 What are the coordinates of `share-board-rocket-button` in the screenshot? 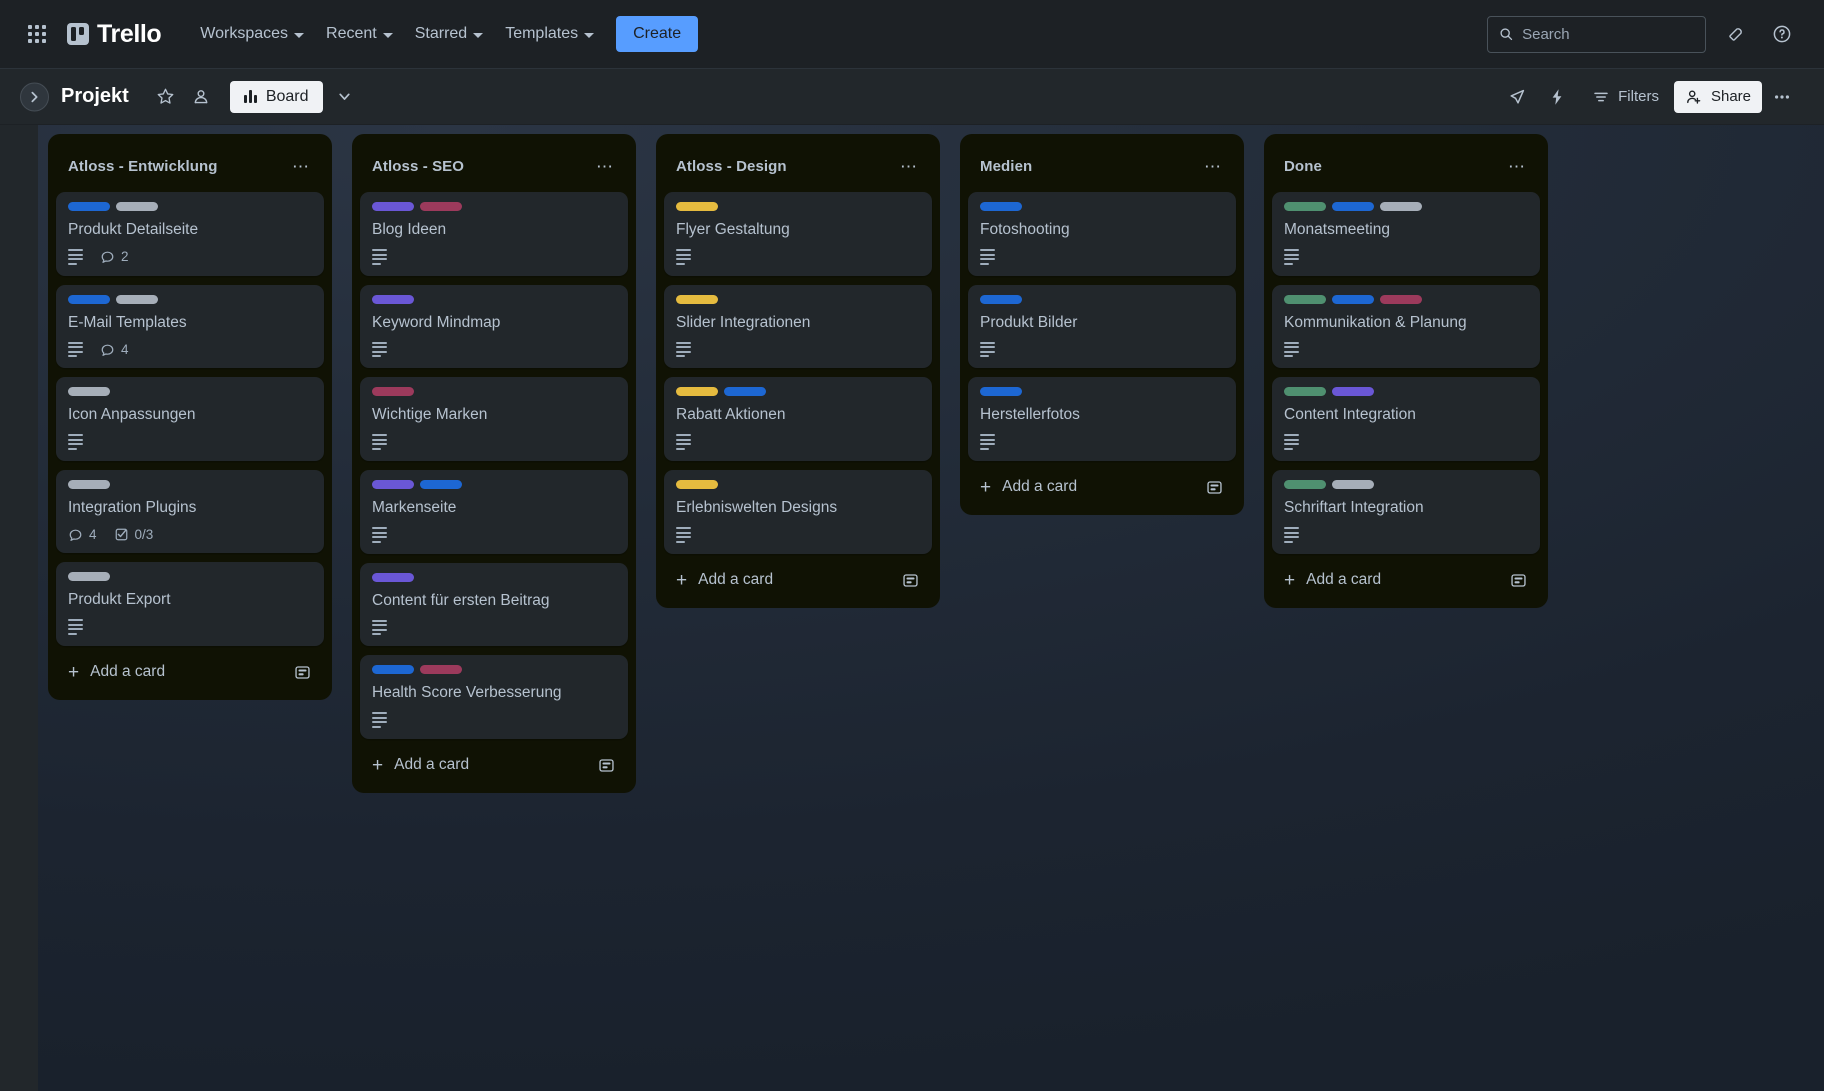 It's located at (1516, 96).